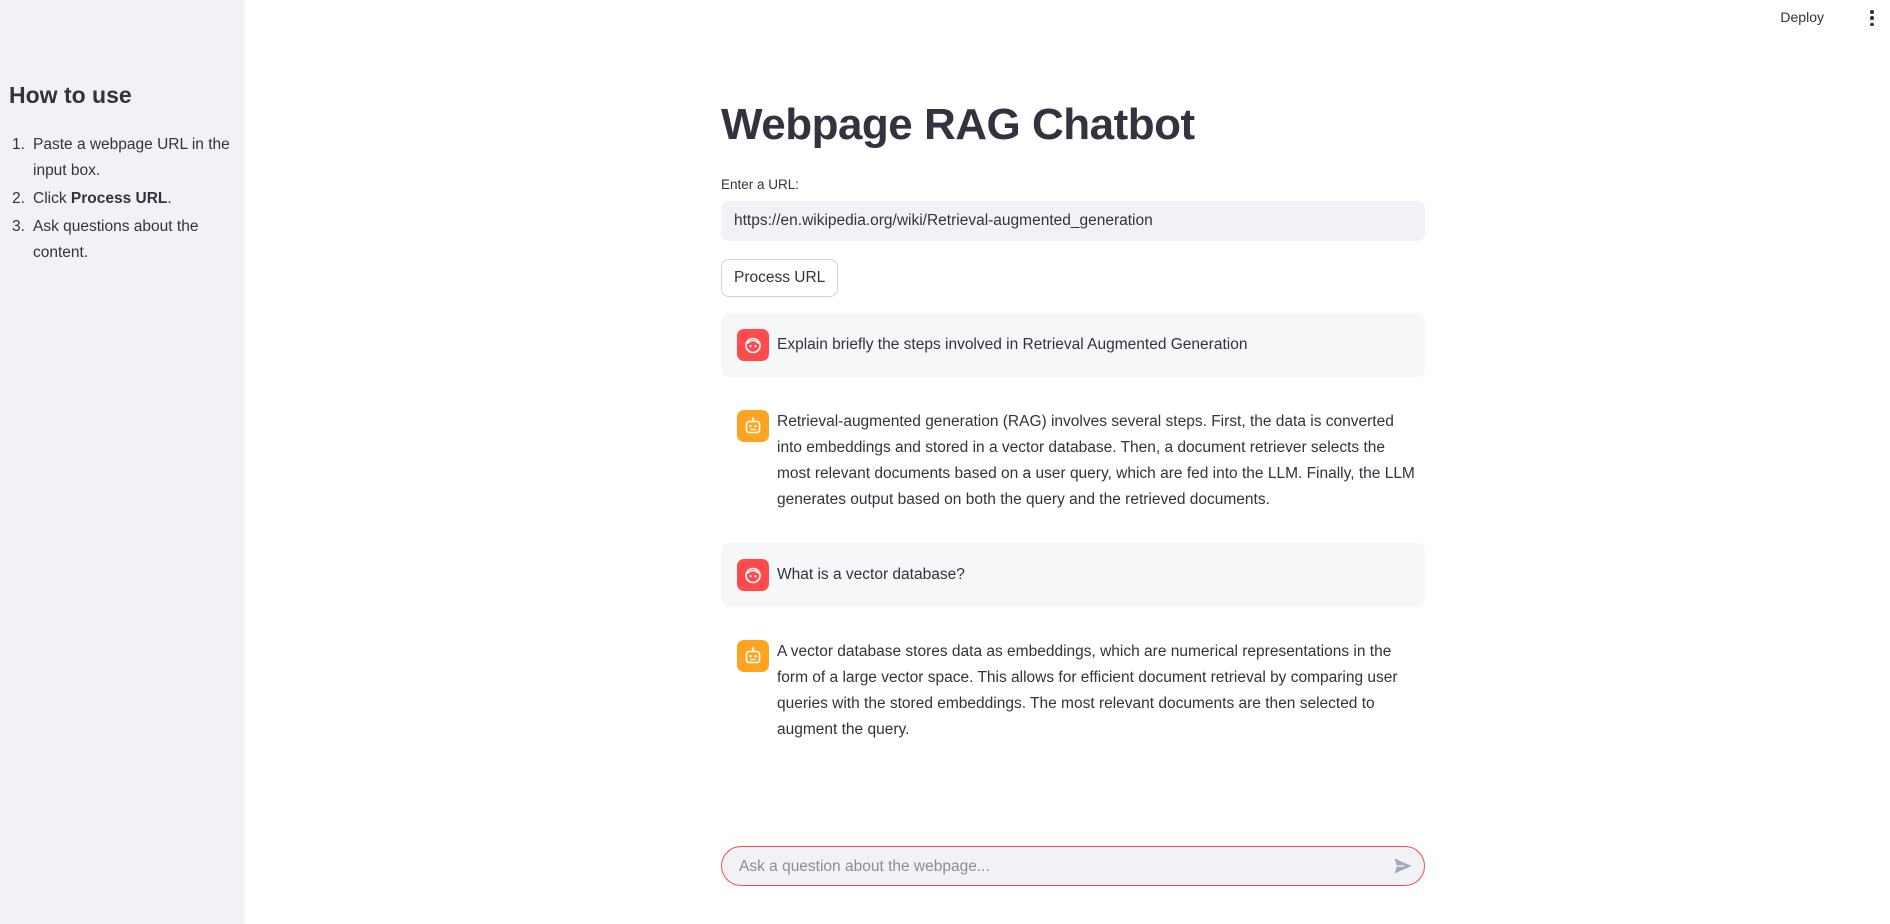  I want to click on process-url-button: Process URL, so click(780, 278).